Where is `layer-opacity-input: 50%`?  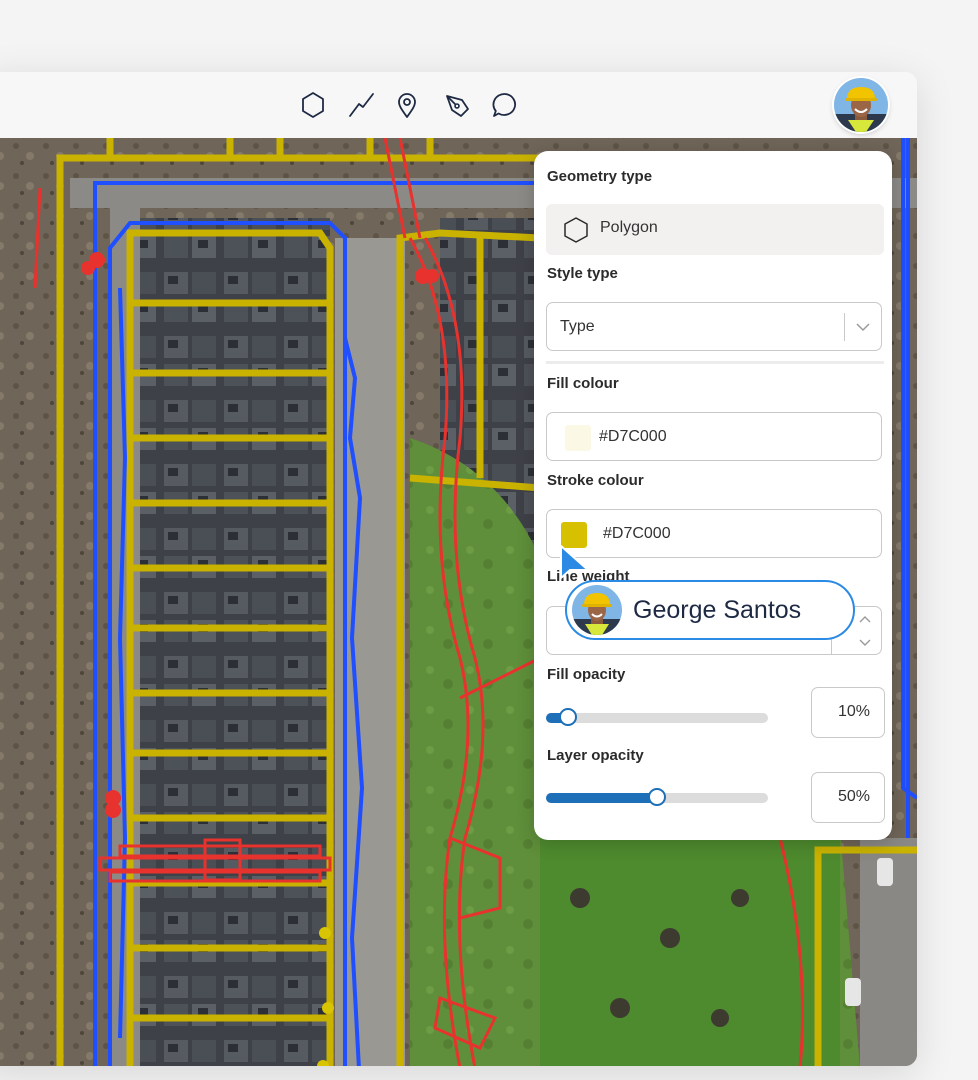
layer-opacity-input: 50% is located at coordinates (848, 797).